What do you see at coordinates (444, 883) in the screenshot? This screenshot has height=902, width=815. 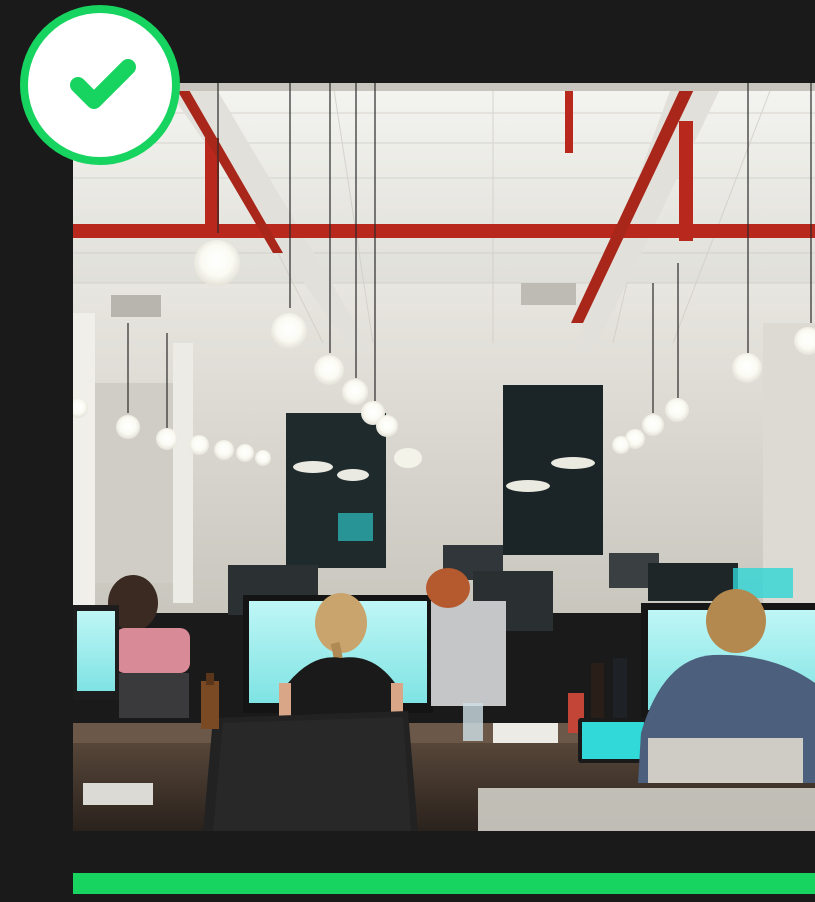 I see `accent-bar` at bounding box center [444, 883].